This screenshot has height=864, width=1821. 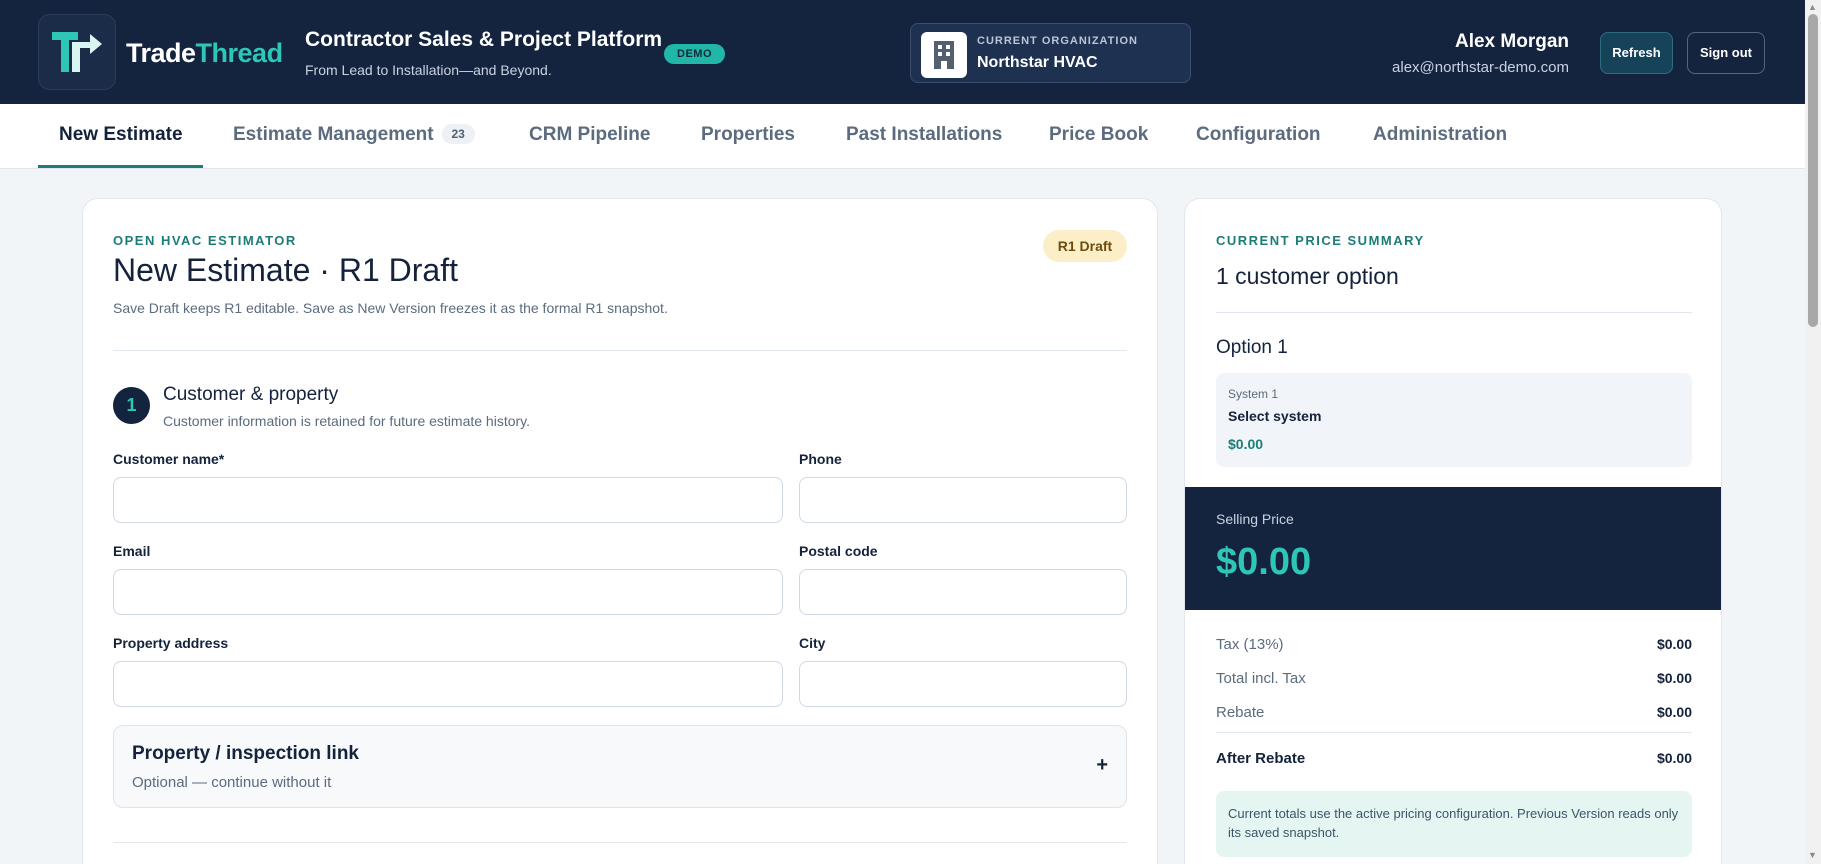 I want to click on step-title: Customer & property, so click(x=251, y=394).